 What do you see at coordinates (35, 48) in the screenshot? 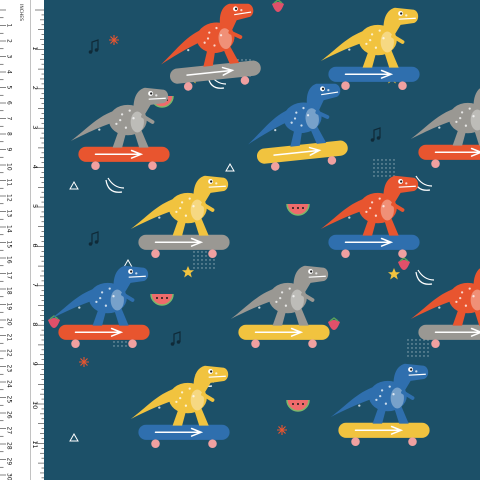
I see `ruler-inch-label: 1` at bounding box center [35, 48].